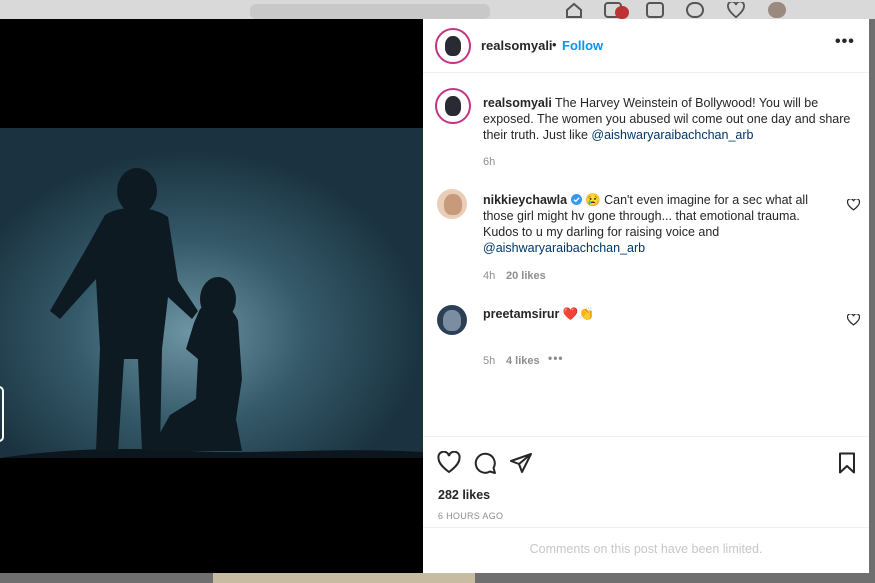  What do you see at coordinates (556, 358) in the screenshot?
I see `comment-more-options-icon: •••` at bounding box center [556, 358].